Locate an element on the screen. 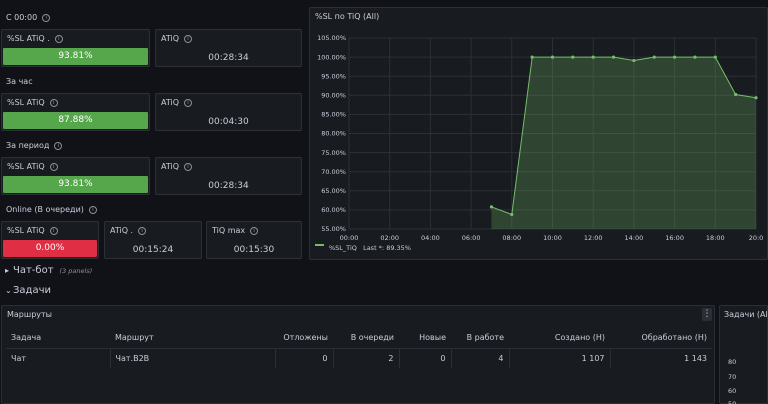 This screenshot has height=404, width=768. stat-value: 87.88% is located at coordinates (75, 120).